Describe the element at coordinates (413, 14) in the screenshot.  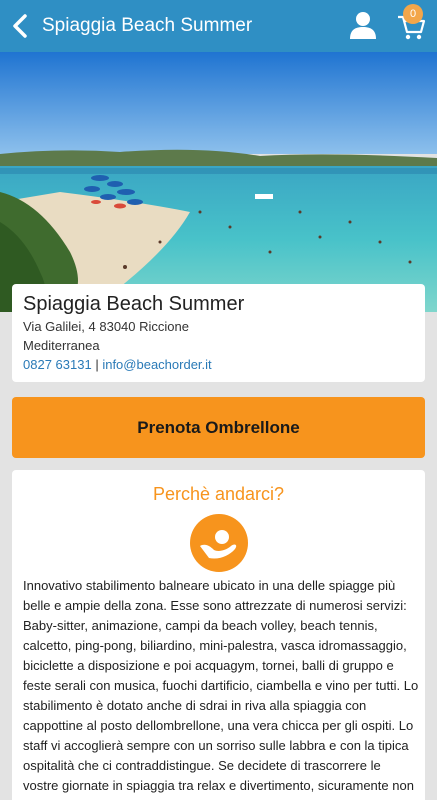
I see `cart-count-badge: 0` at that location.